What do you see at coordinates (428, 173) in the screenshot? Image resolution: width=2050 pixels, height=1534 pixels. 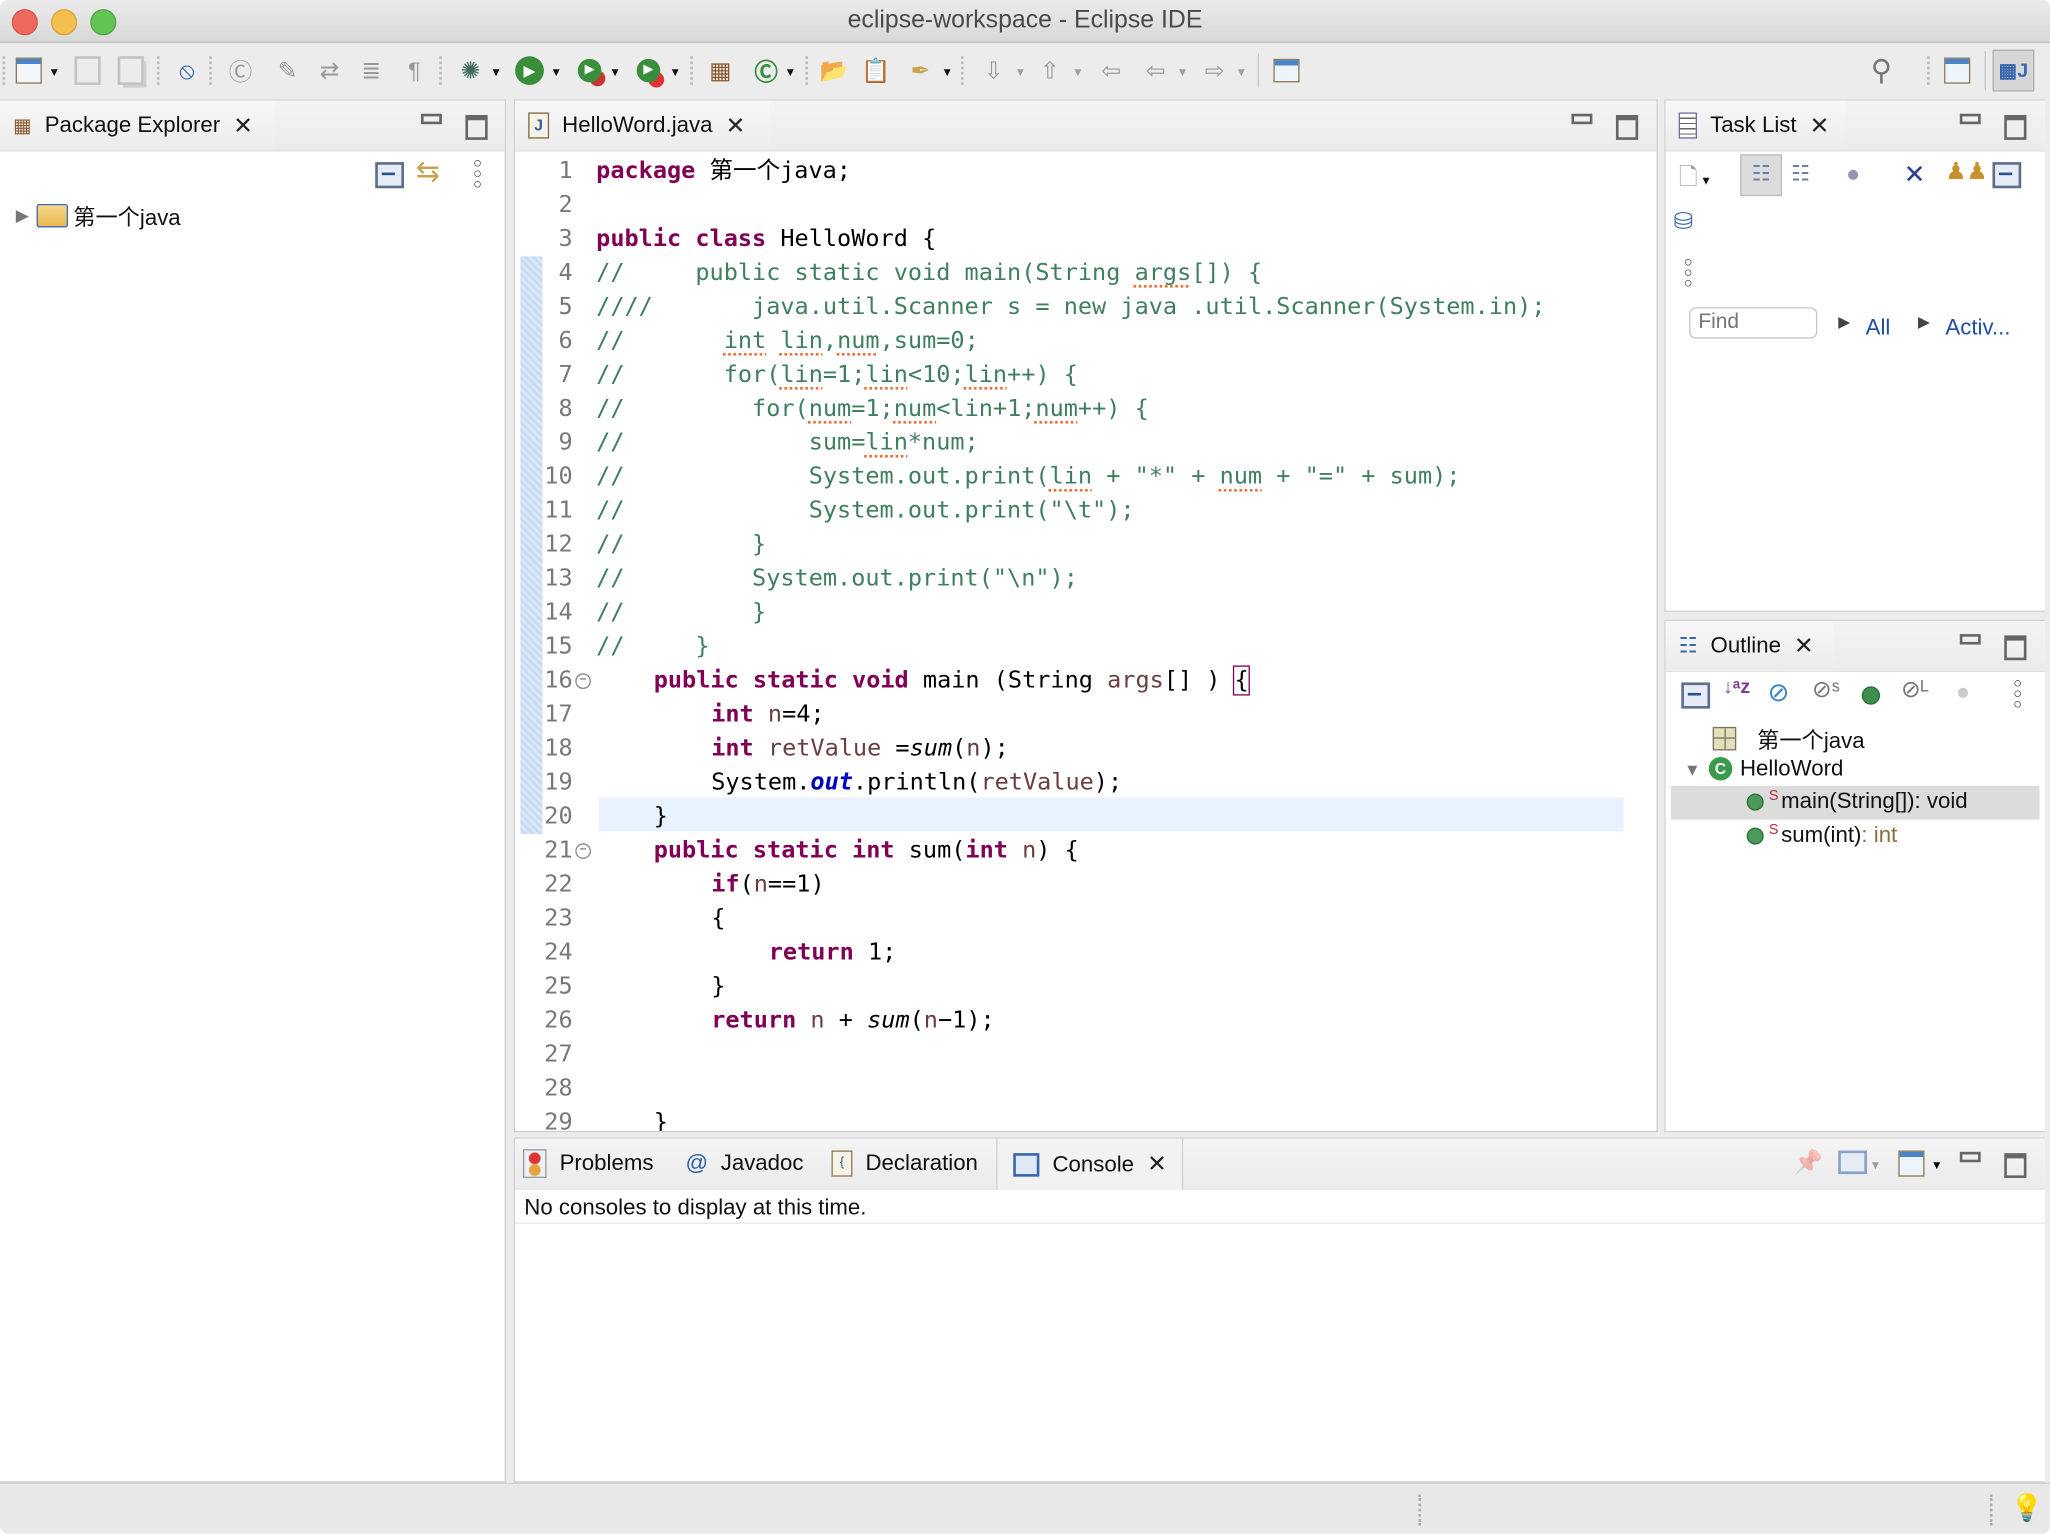 I see `link-with-editor-button: ⇆` at bounding box center [428, 173].